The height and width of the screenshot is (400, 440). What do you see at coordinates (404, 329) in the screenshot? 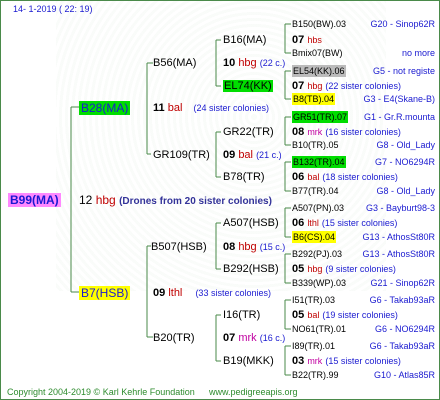
I see `g4-info-14: G6 - NO6294R` at bounding box center [404, 329].